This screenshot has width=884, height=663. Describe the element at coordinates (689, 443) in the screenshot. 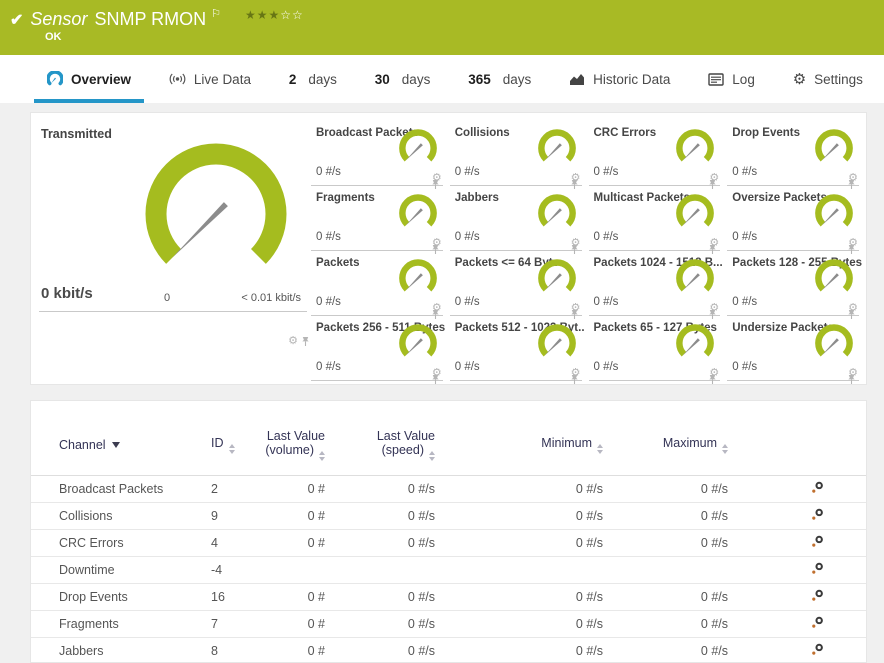

I see `column-label: Maximum` at that location.